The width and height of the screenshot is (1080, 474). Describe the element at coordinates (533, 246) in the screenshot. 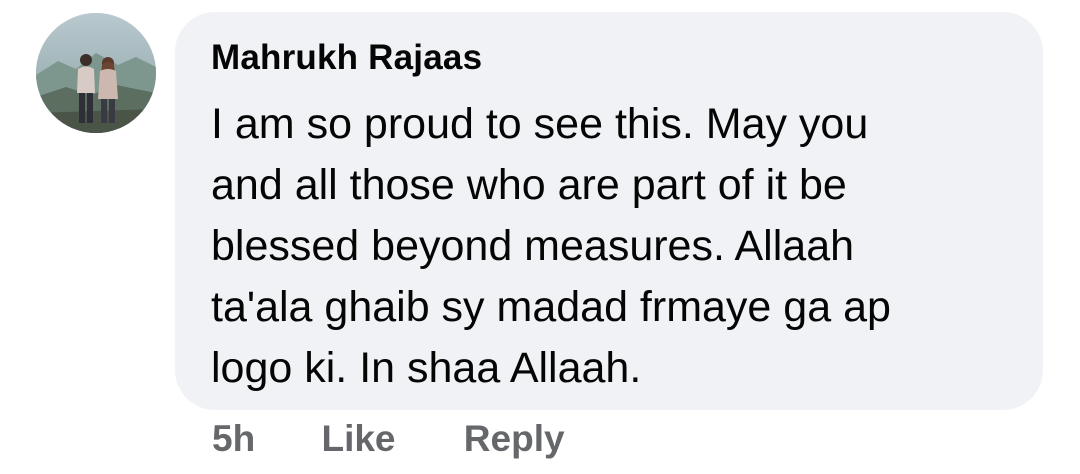

I see `comment-text-line: blessed beyond measures. Allaah` at that location.